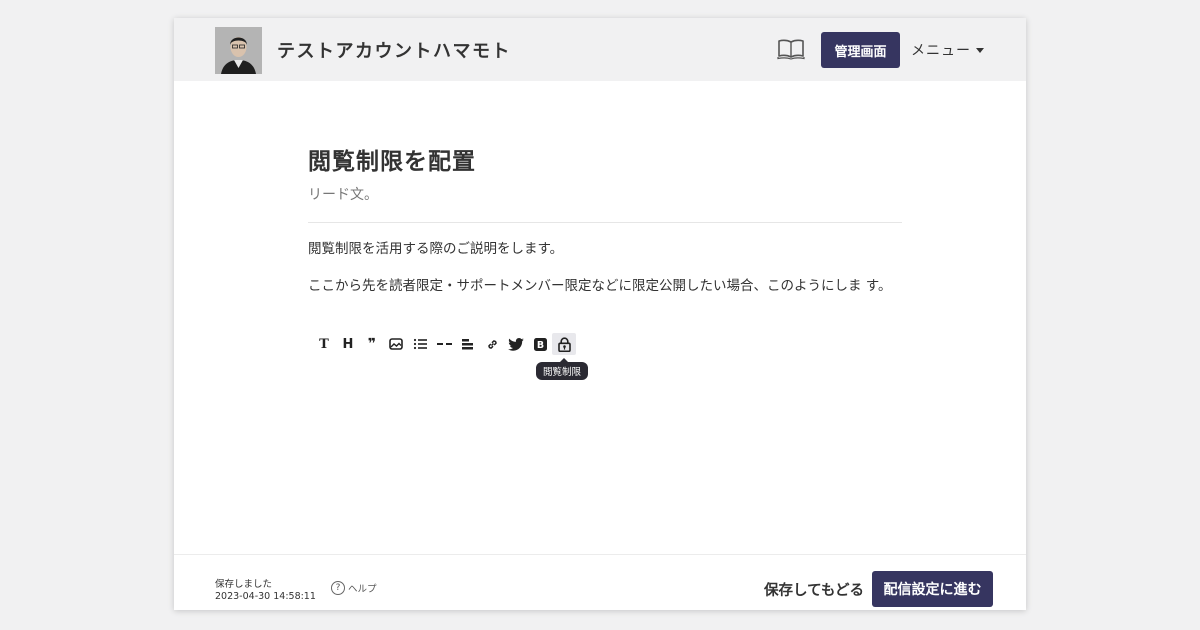 This screenshot has height=630, width=1200. I want to click on insert-toolbar: T H ❞ B, so click(444, 344).